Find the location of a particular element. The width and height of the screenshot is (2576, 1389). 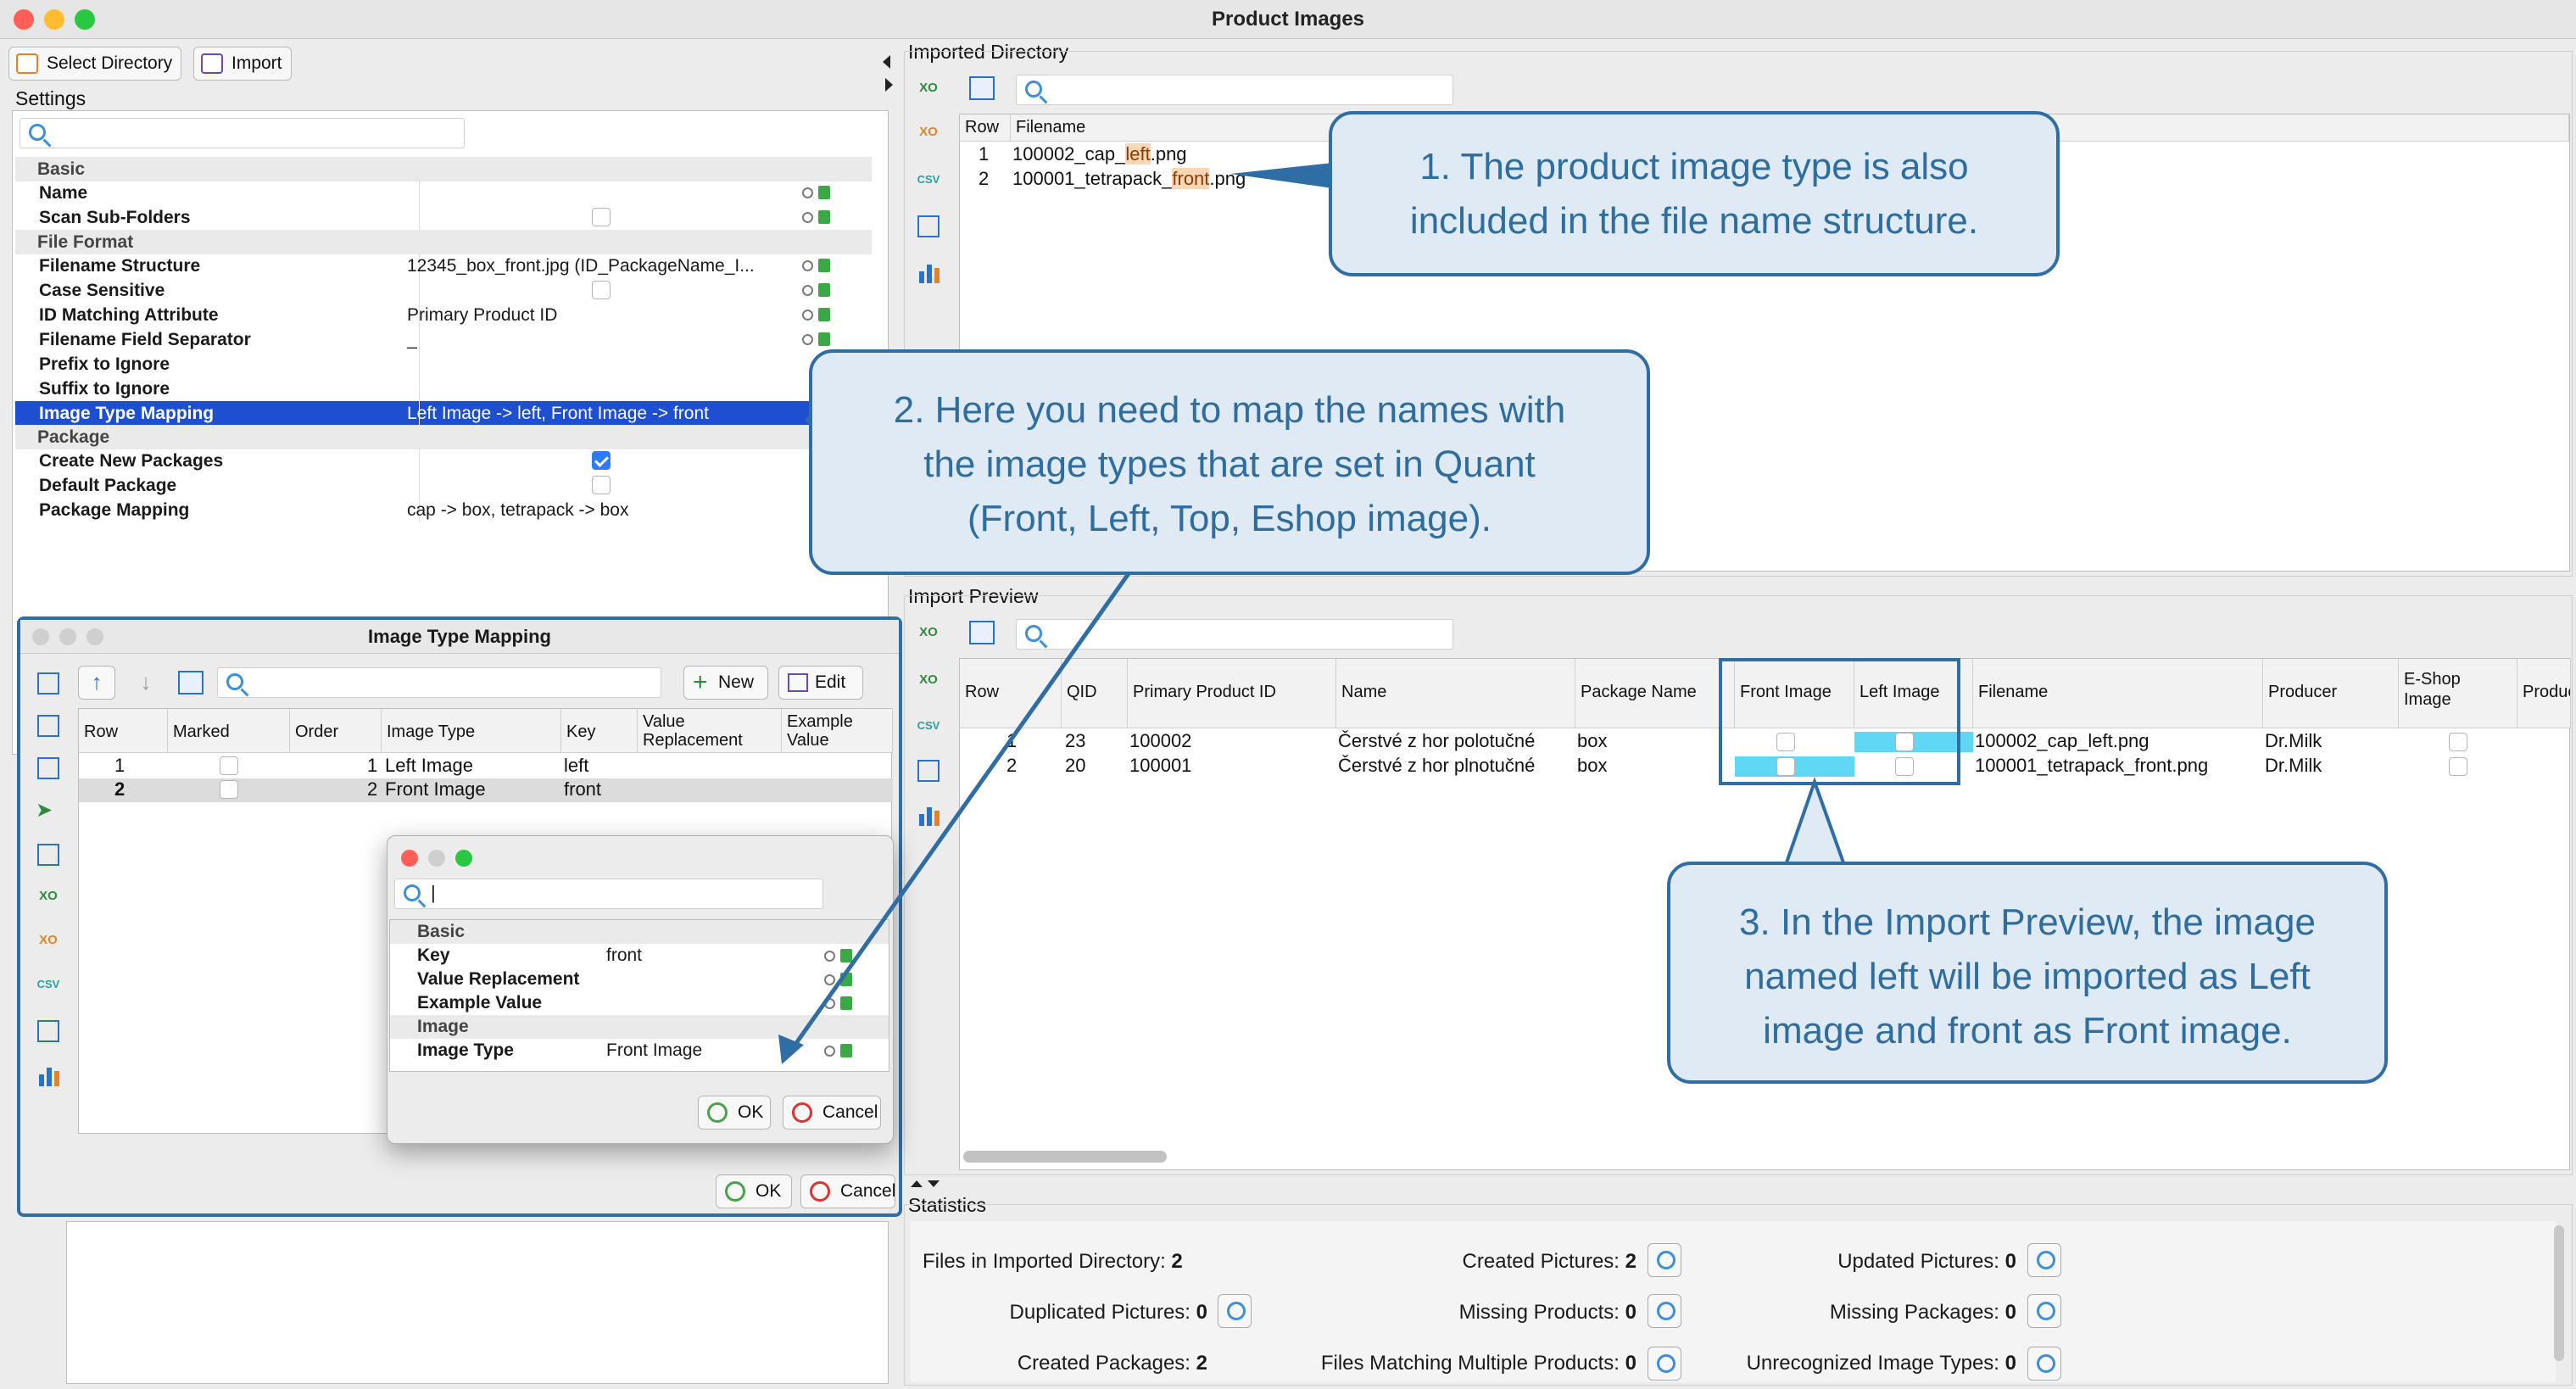

callout-1-line-2: included in the file name structure. is located at coordinates (1694, 221).